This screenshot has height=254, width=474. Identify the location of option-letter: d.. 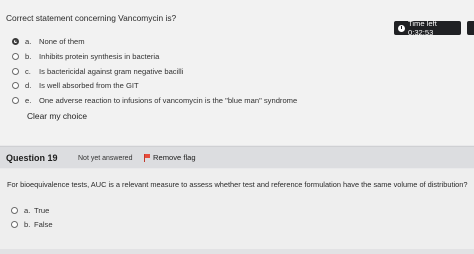
(28, 85).